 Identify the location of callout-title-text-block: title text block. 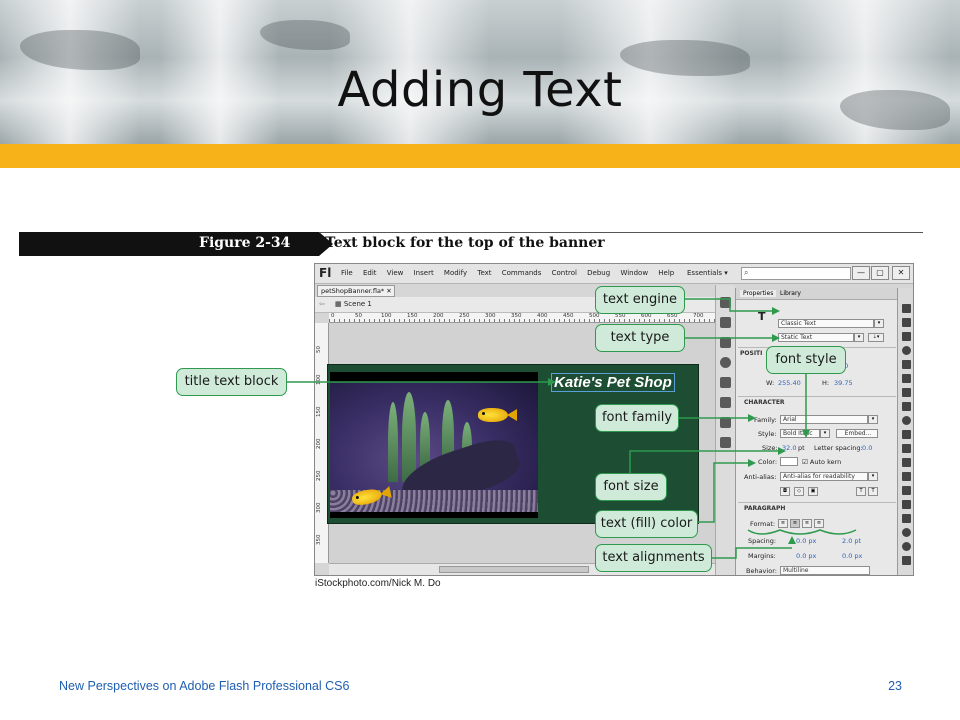
(231, 382).